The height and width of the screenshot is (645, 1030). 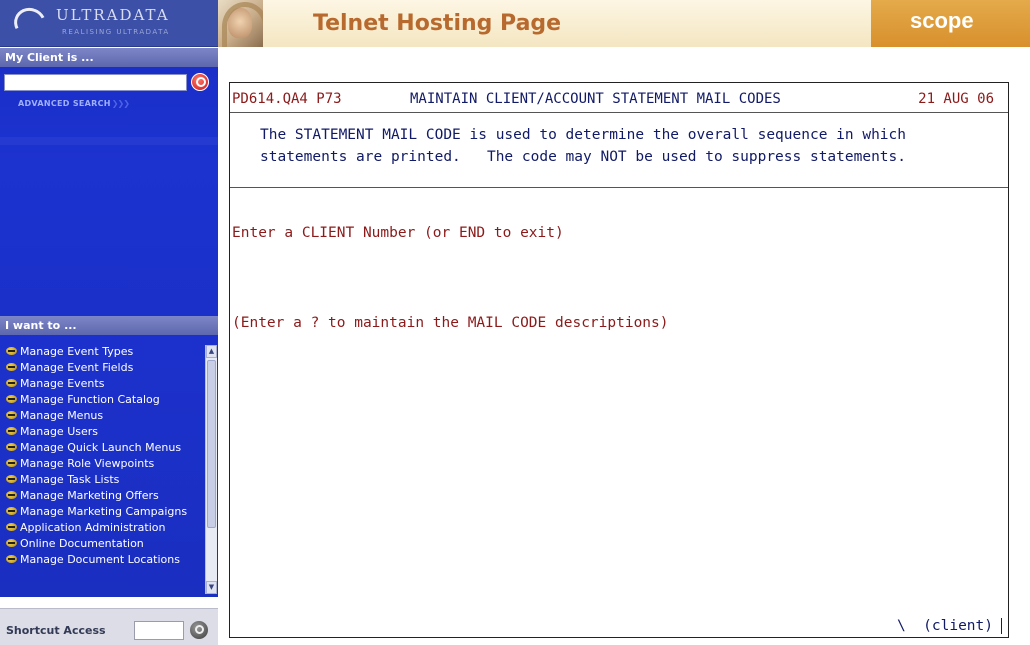 I want to click on menu-item-label: Manage Marketing Offers, so click(x=89, y=495).